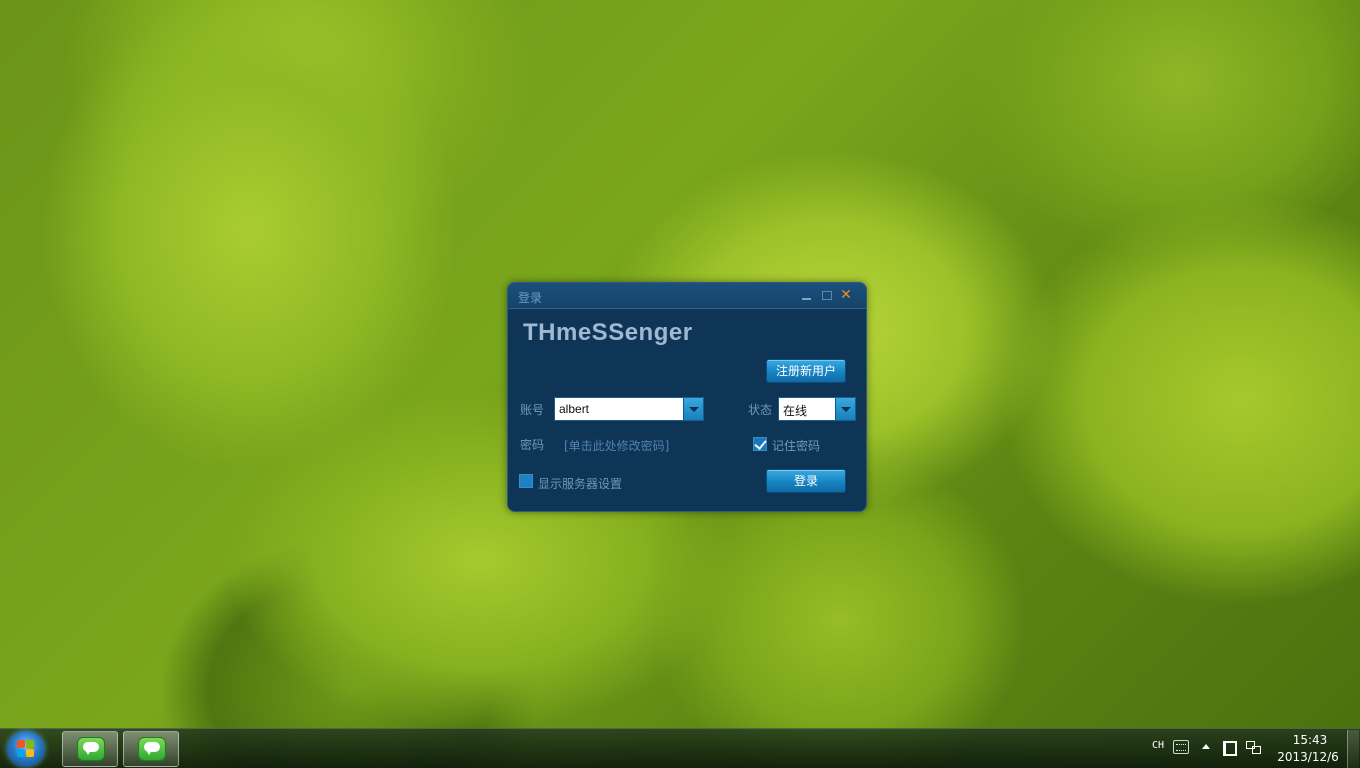 Image resolution: width=1360 pixels, height=768 pixels. I want to click on server-settings-label: 显示服务器设置, so click(580, 483).